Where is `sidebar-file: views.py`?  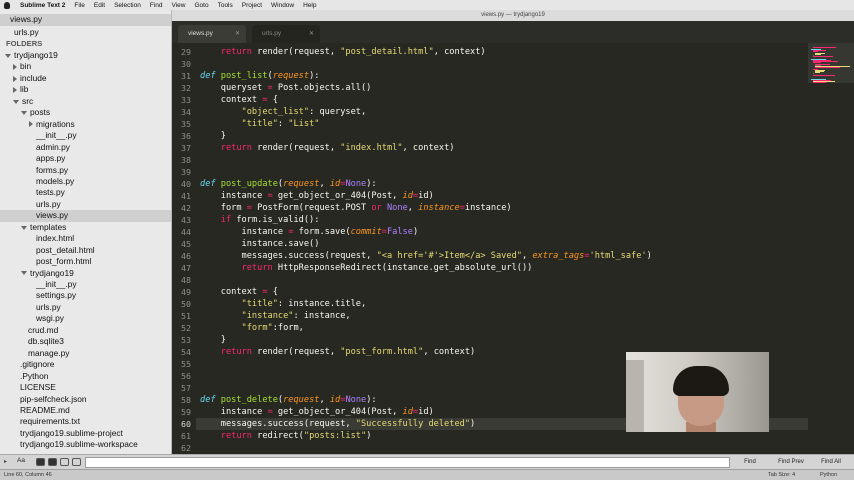
sidebar-file: views.py is located at coordinates (85, 216).